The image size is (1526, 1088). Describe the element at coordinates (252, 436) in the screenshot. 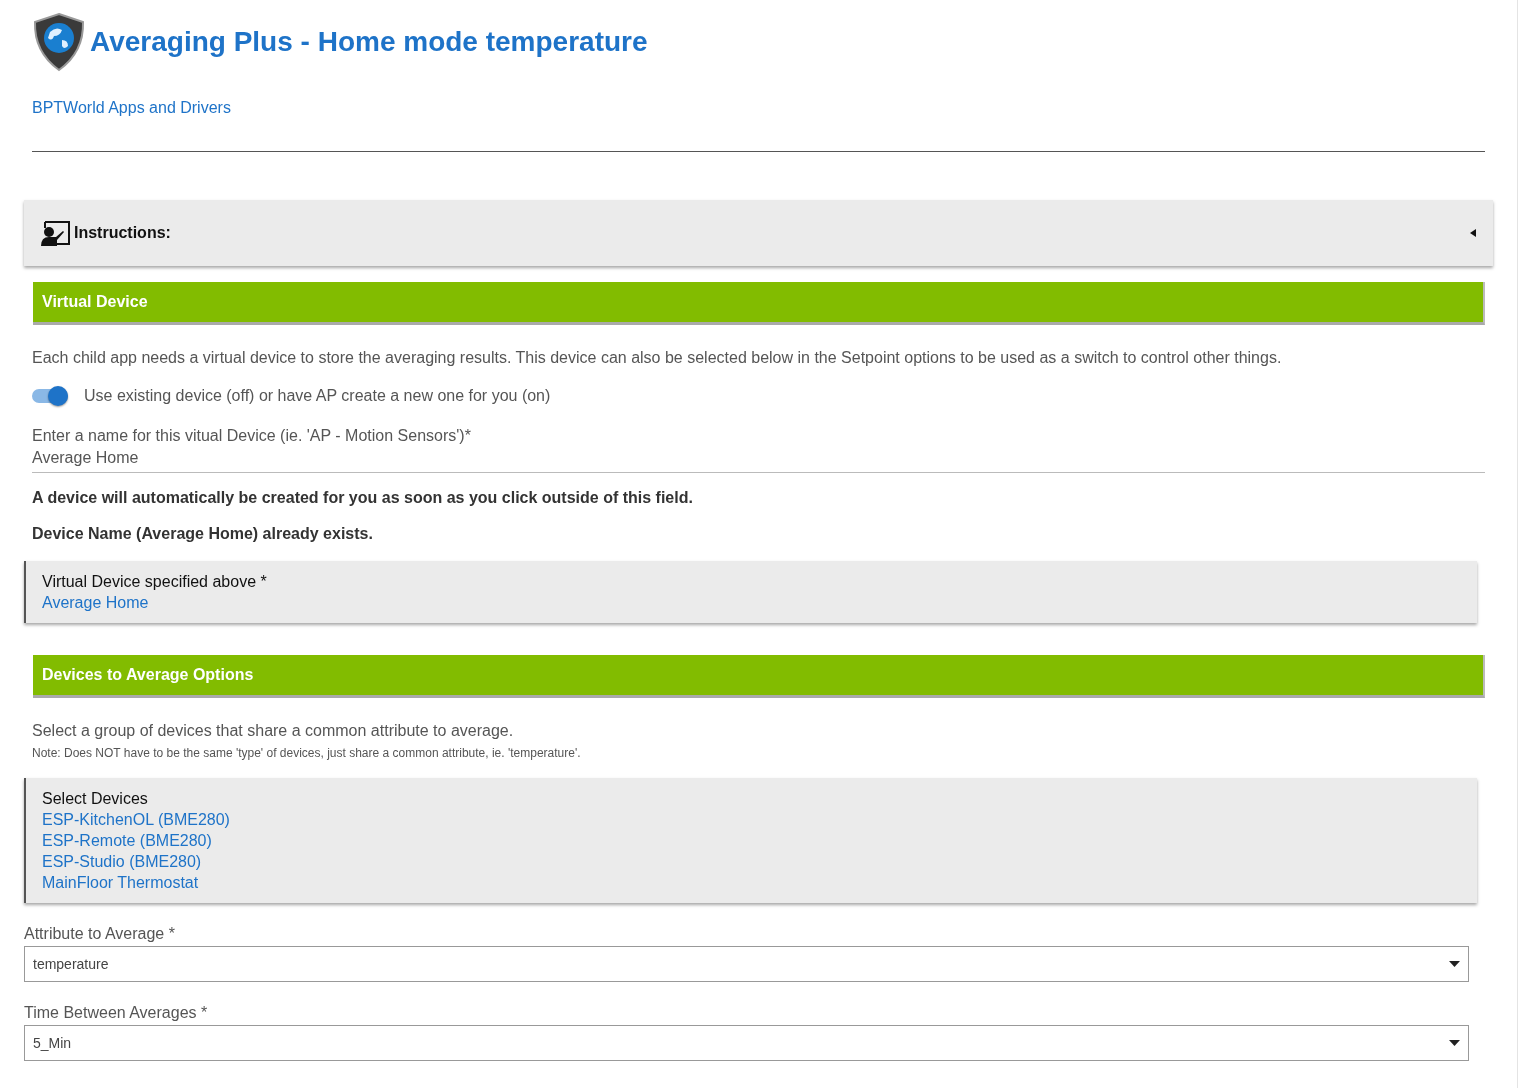

I see `field-label: Enter a name for this vitual Device (ie. 'AP - Motion Sensors')*` at that location.